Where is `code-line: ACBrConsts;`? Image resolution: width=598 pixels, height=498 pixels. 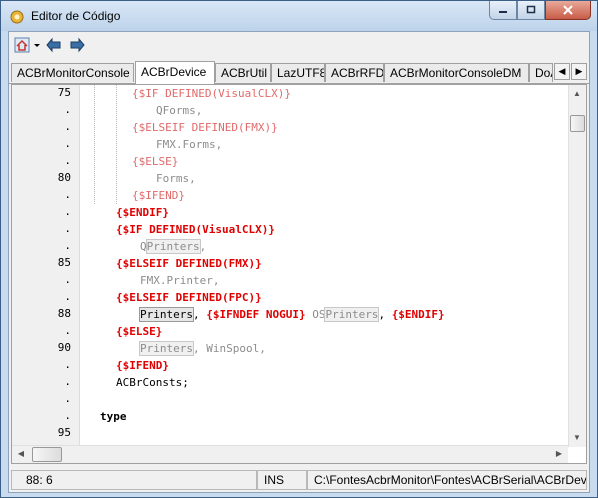
code-line: ACBrConsts; is located at coordinates (152, 382).